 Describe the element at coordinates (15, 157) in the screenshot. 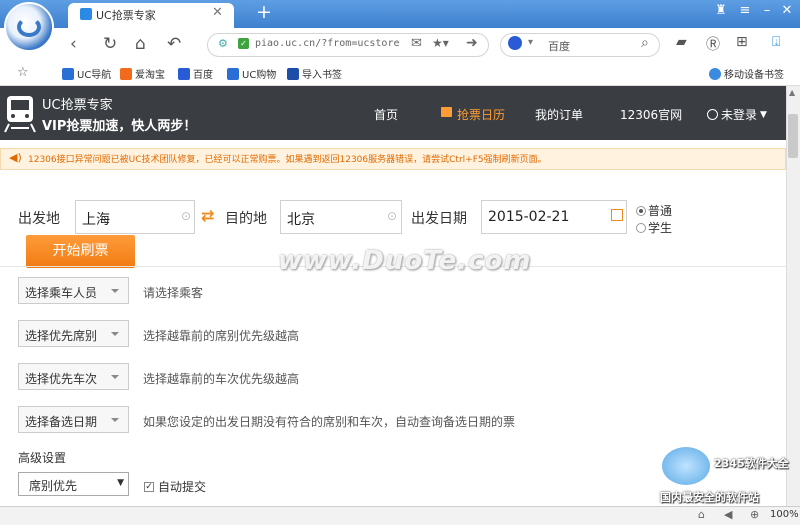

I see `speaker-icon: ◀)` at that location.